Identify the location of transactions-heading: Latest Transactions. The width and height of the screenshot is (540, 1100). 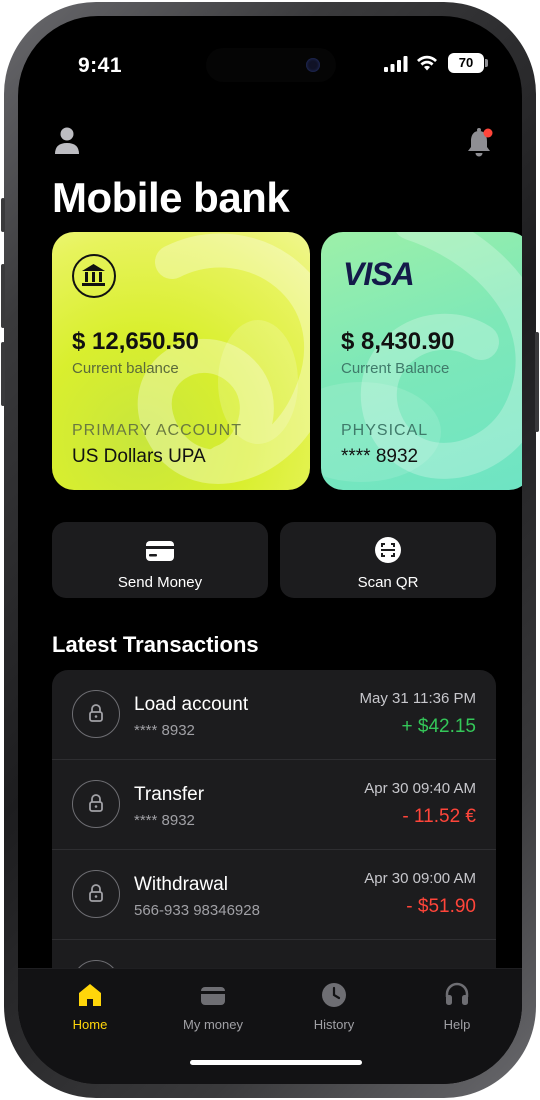
(155, 644).